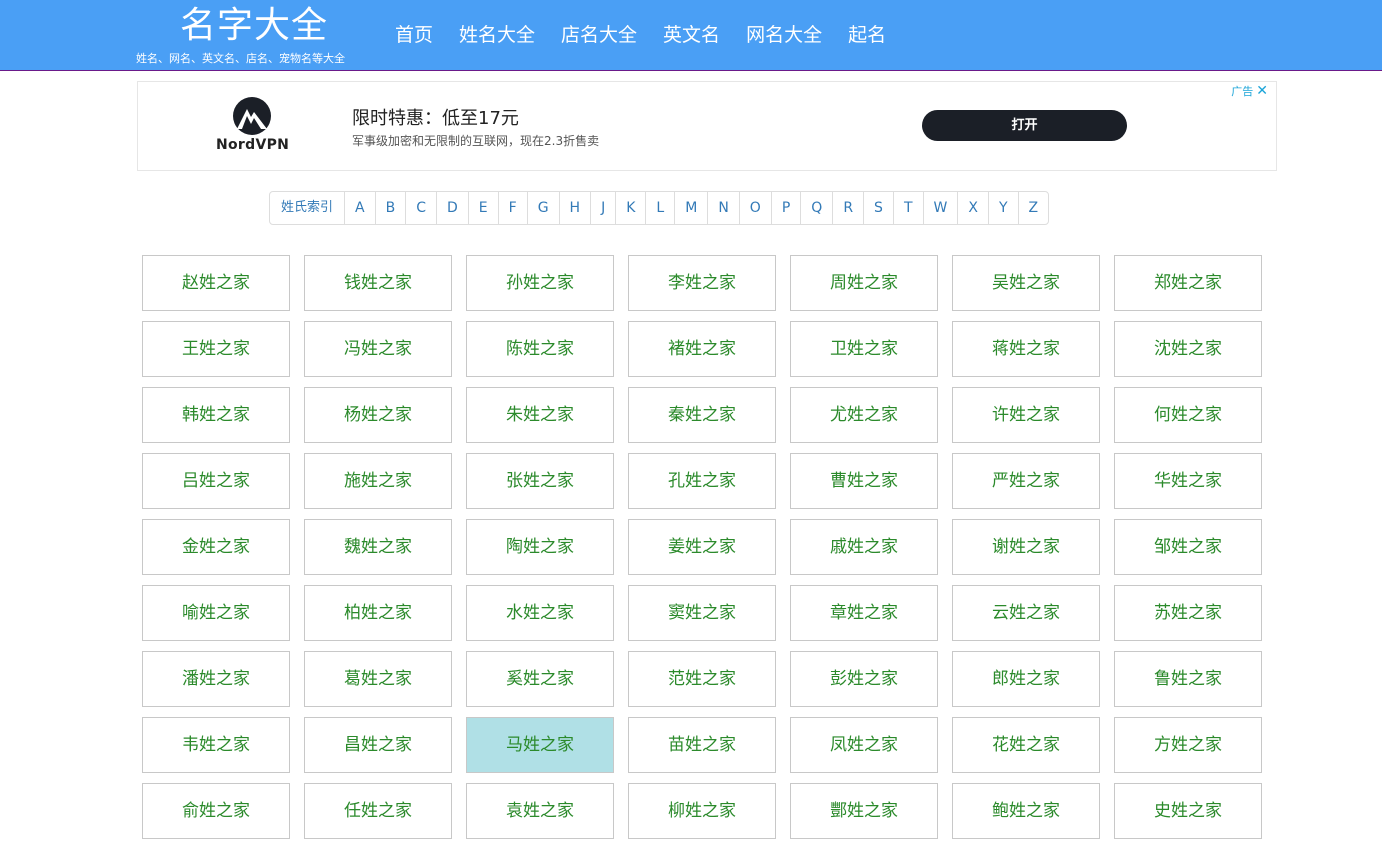 The height and width of the screenshot is (847, 1382). I want to click on index-letter-a: A, so click(359, 208).